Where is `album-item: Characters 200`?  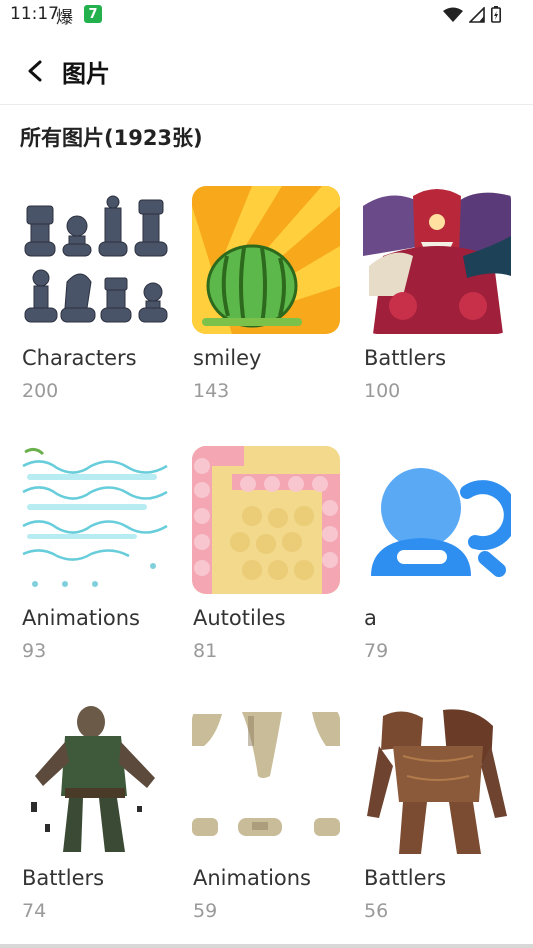 album-item: Characters 200 is located at coordinates (96, 294).